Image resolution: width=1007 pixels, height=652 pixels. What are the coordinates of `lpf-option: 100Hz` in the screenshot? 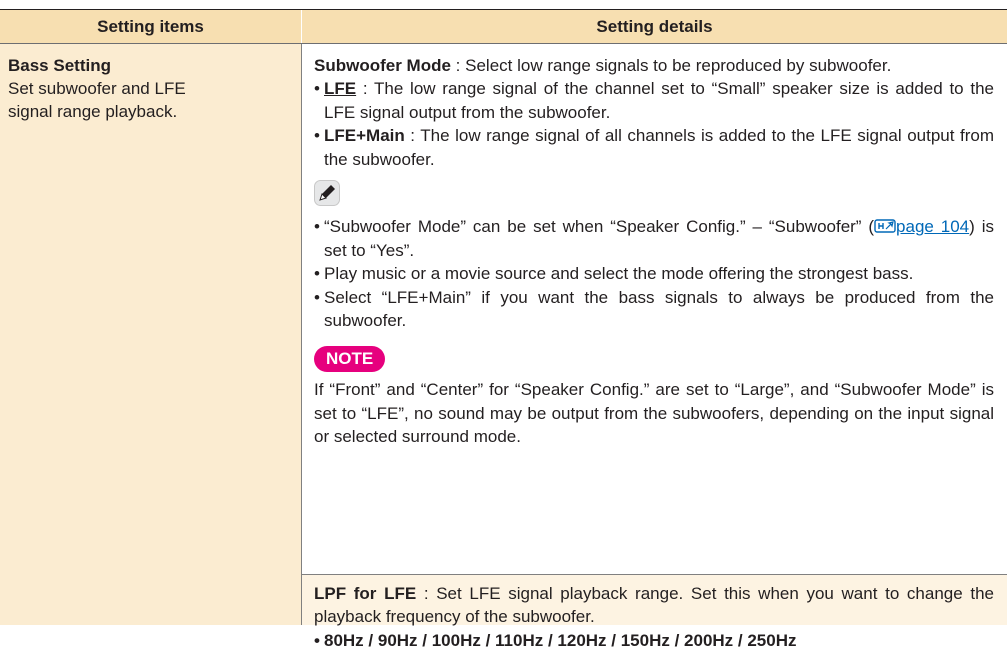 It's located at (456, 640).